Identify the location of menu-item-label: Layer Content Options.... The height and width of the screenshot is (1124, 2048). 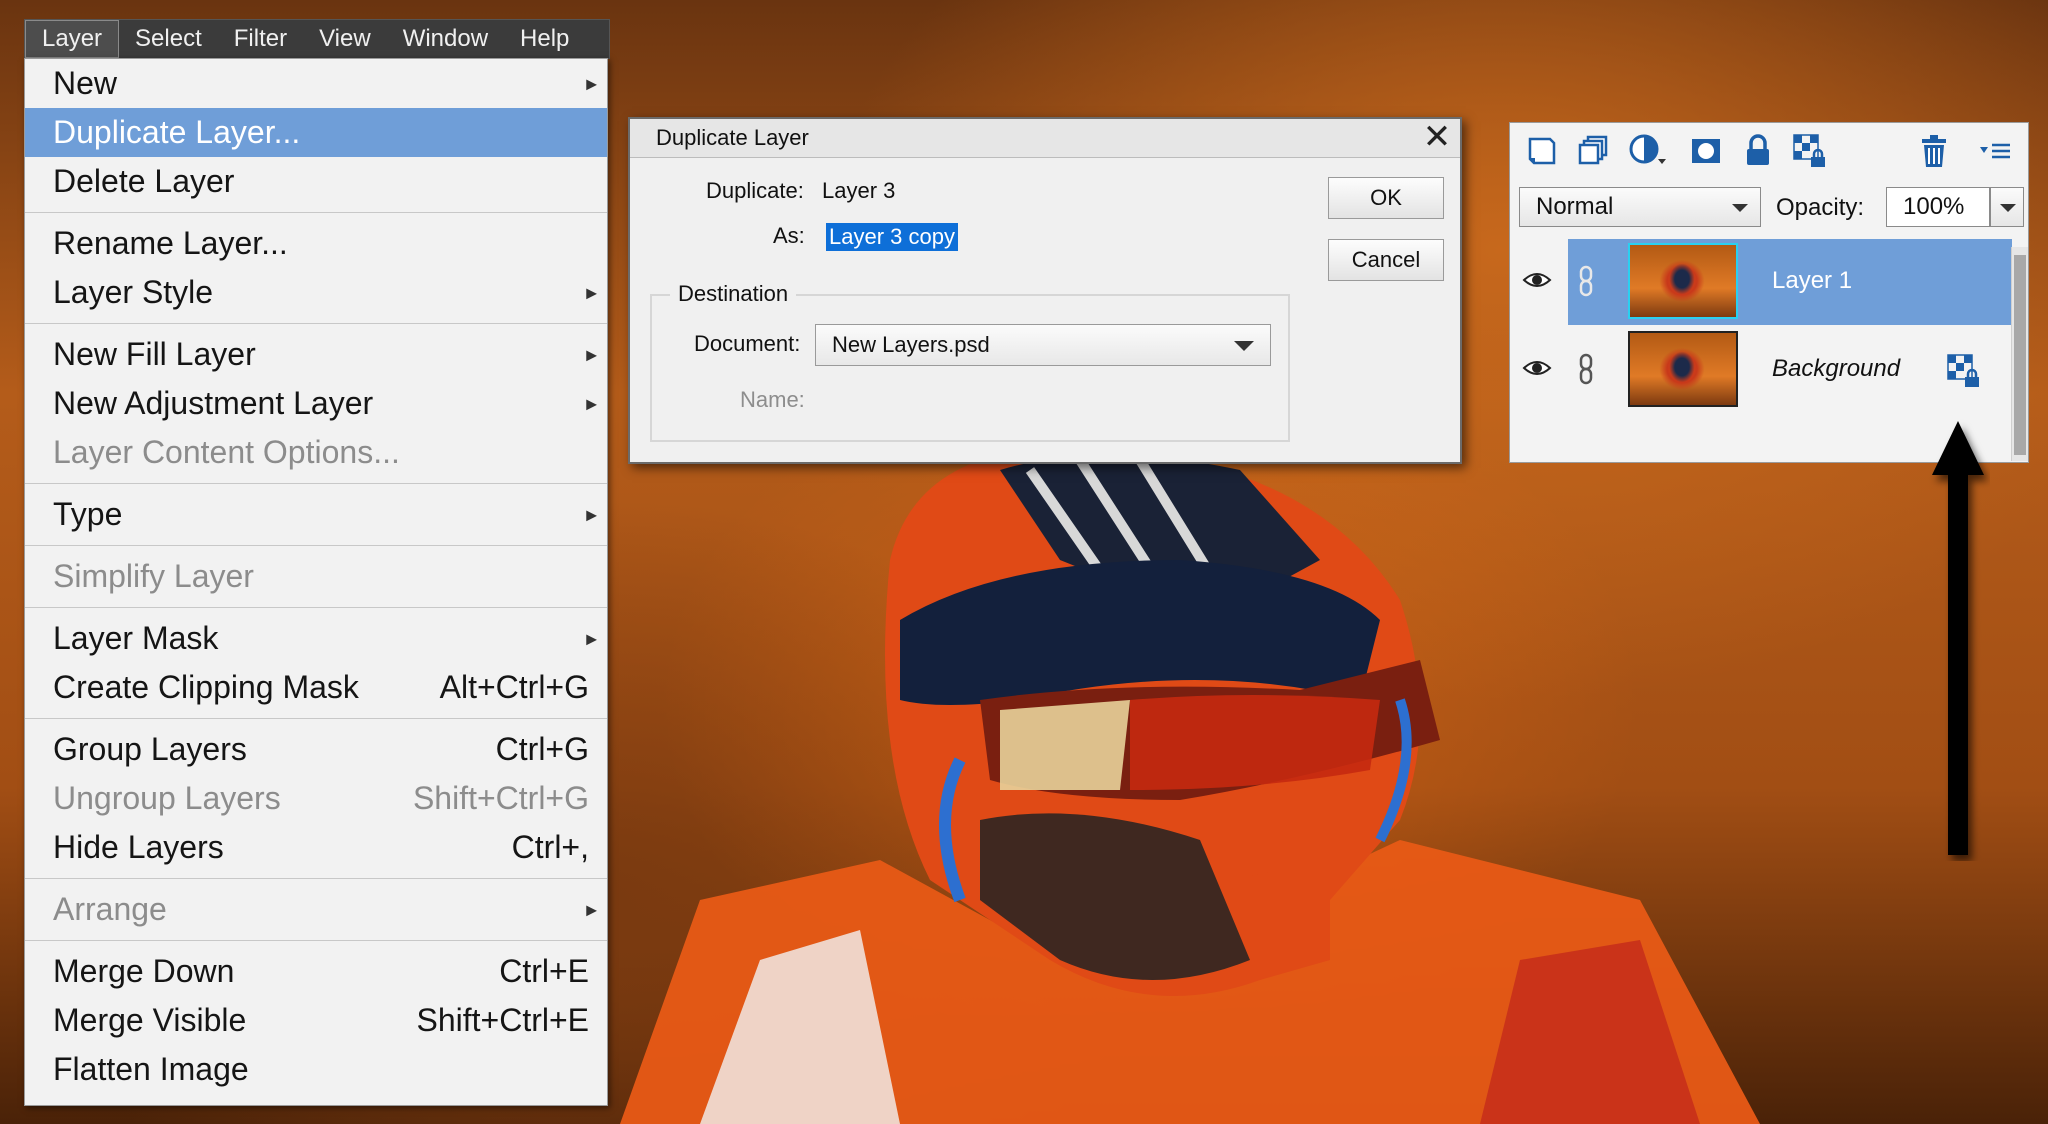
(226, 452).